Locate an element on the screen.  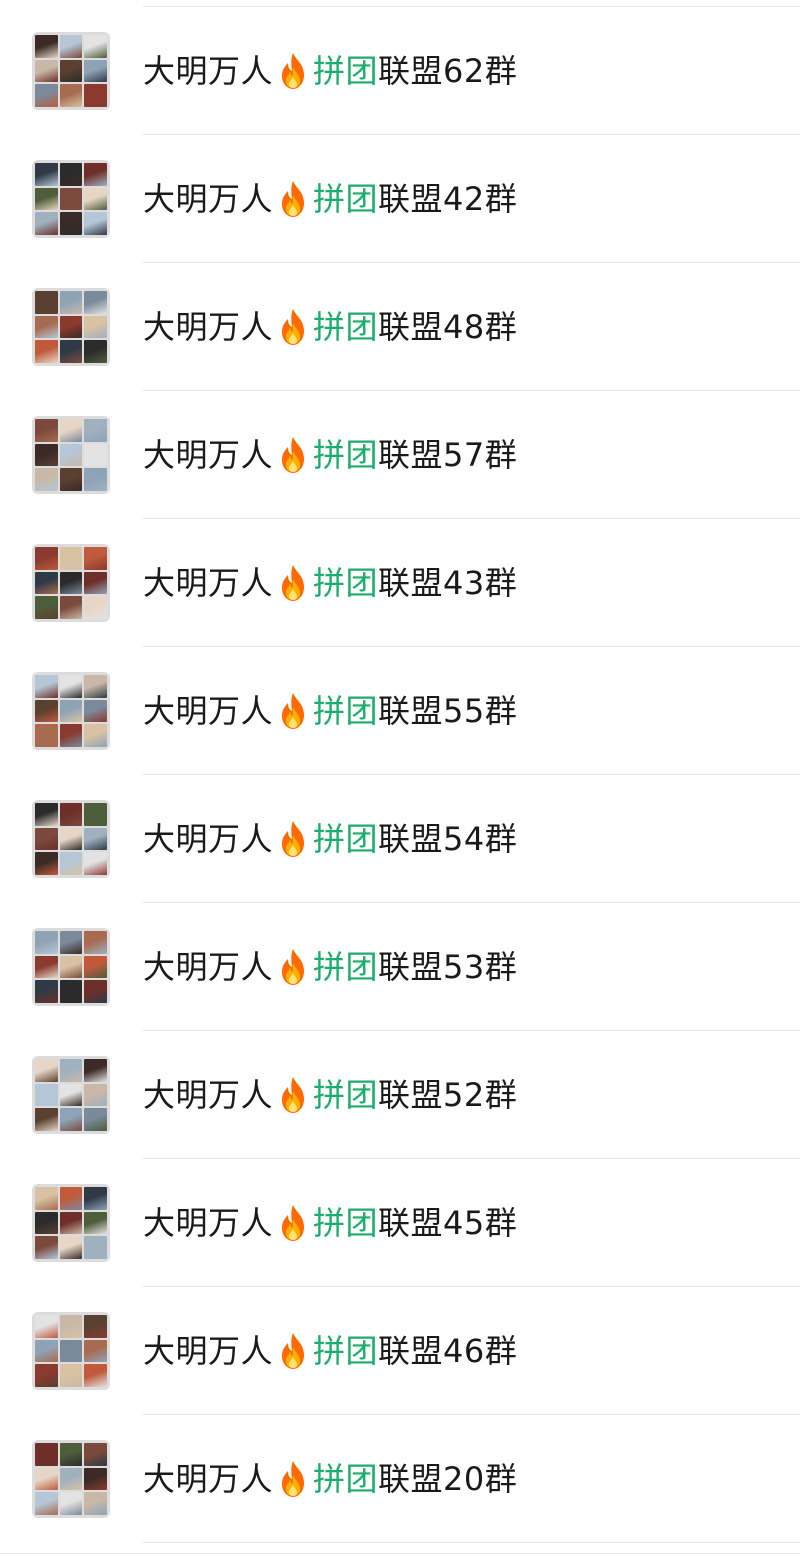
chat-name: 大明万人 拼团 联盟46群 is located at coordinates (330, 1351).